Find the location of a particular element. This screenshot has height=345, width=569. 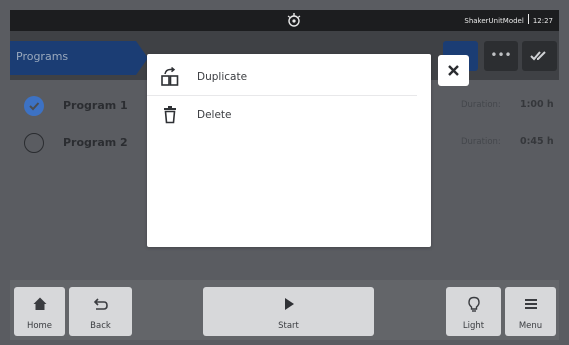

page-title: Programs is located at coordinates (42, 56).